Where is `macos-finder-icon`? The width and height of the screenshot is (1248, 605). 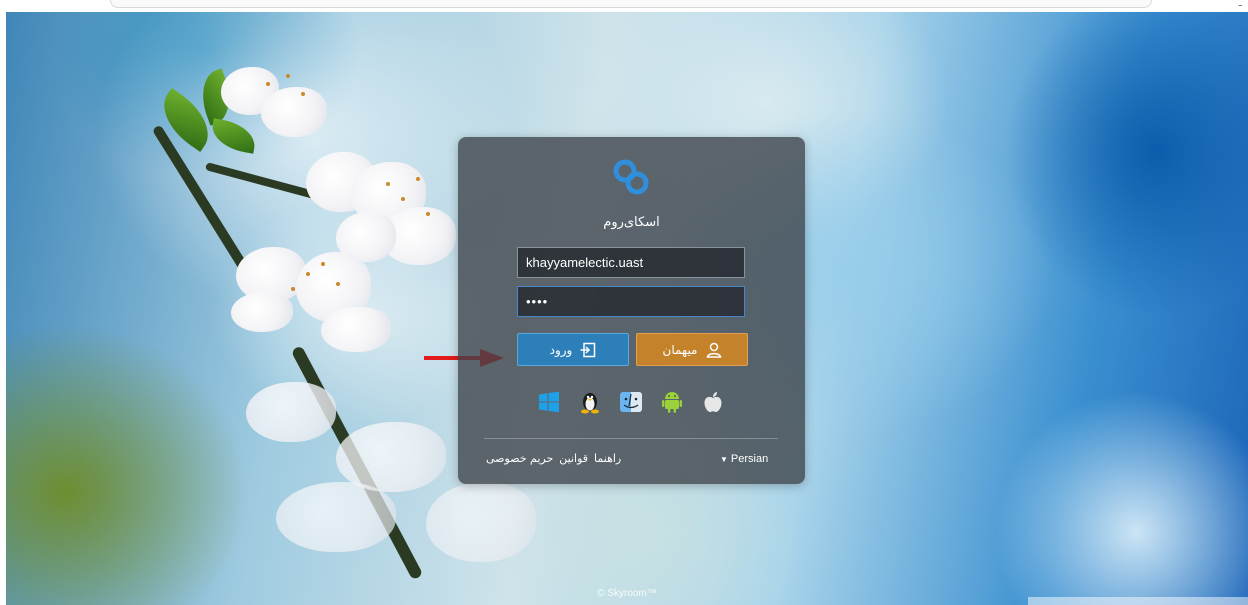 macos-finder-icon is located at coordinates (631, 402).